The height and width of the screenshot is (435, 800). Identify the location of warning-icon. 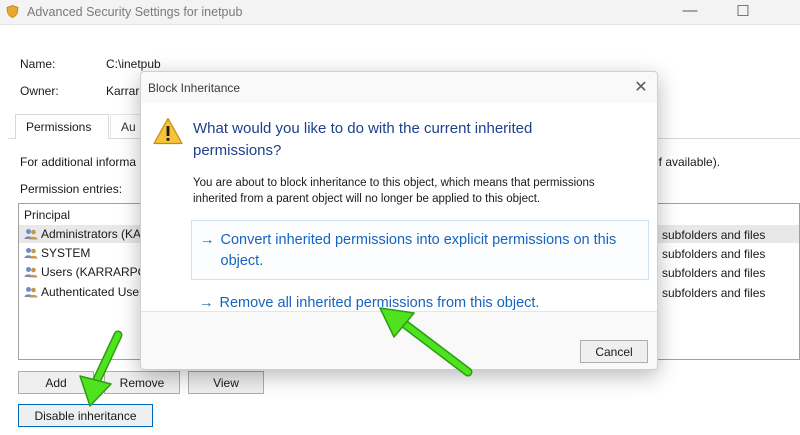
(168, 131).